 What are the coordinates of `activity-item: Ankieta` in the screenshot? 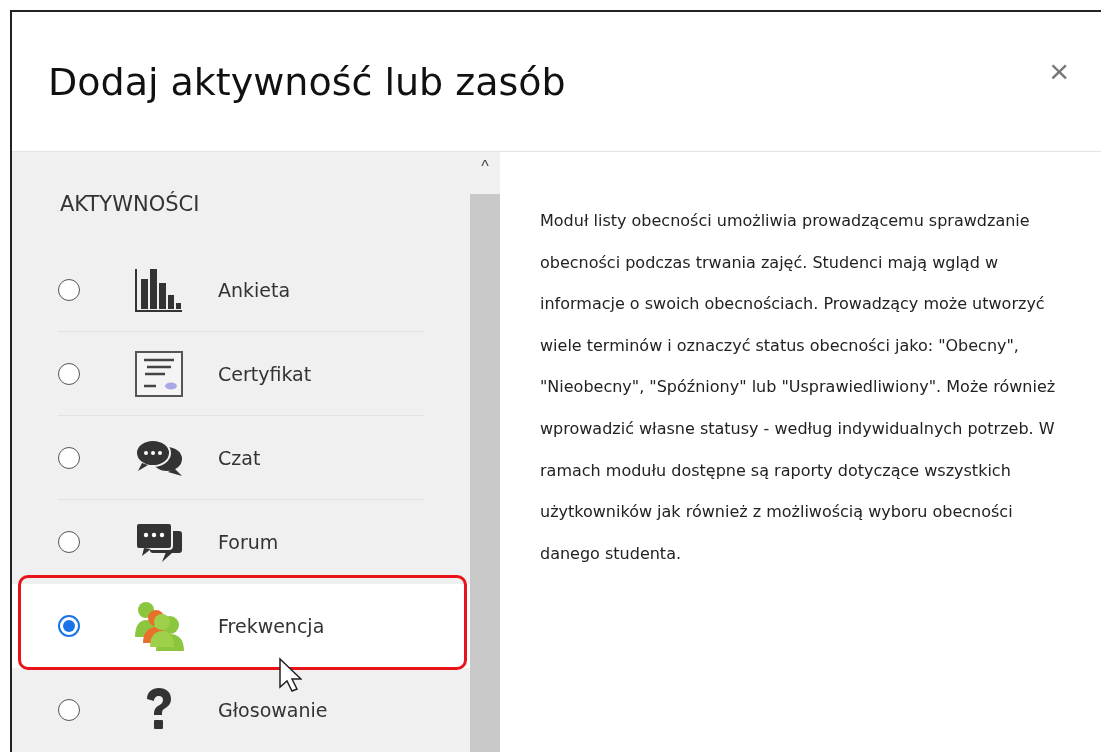 It's located at (241, 290).